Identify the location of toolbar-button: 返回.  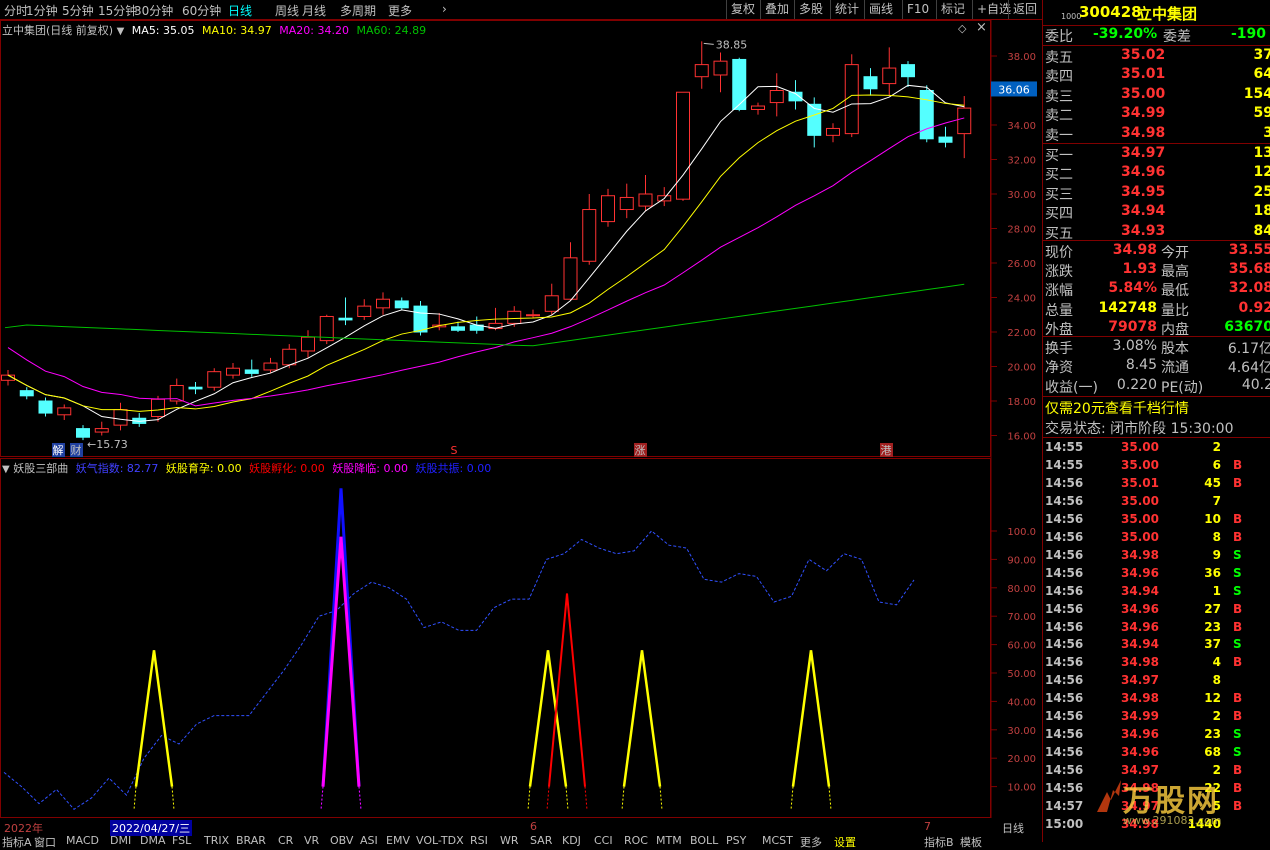
(1024, 9).